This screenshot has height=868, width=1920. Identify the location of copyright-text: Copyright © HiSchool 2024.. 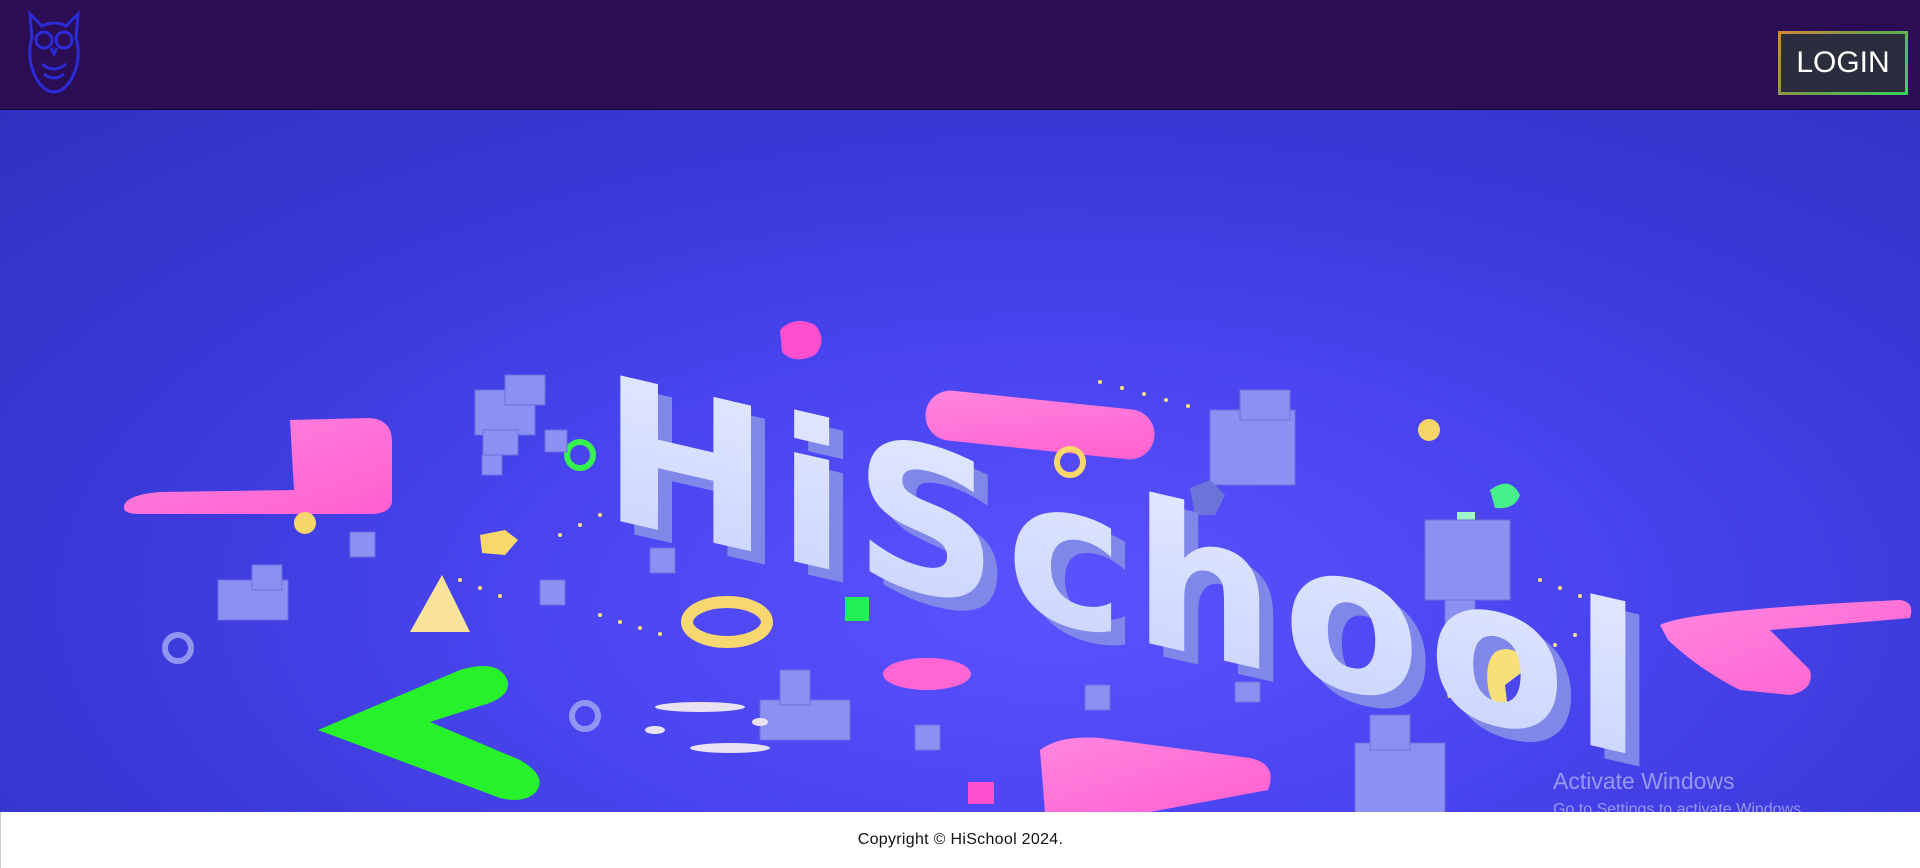
(960, 839).